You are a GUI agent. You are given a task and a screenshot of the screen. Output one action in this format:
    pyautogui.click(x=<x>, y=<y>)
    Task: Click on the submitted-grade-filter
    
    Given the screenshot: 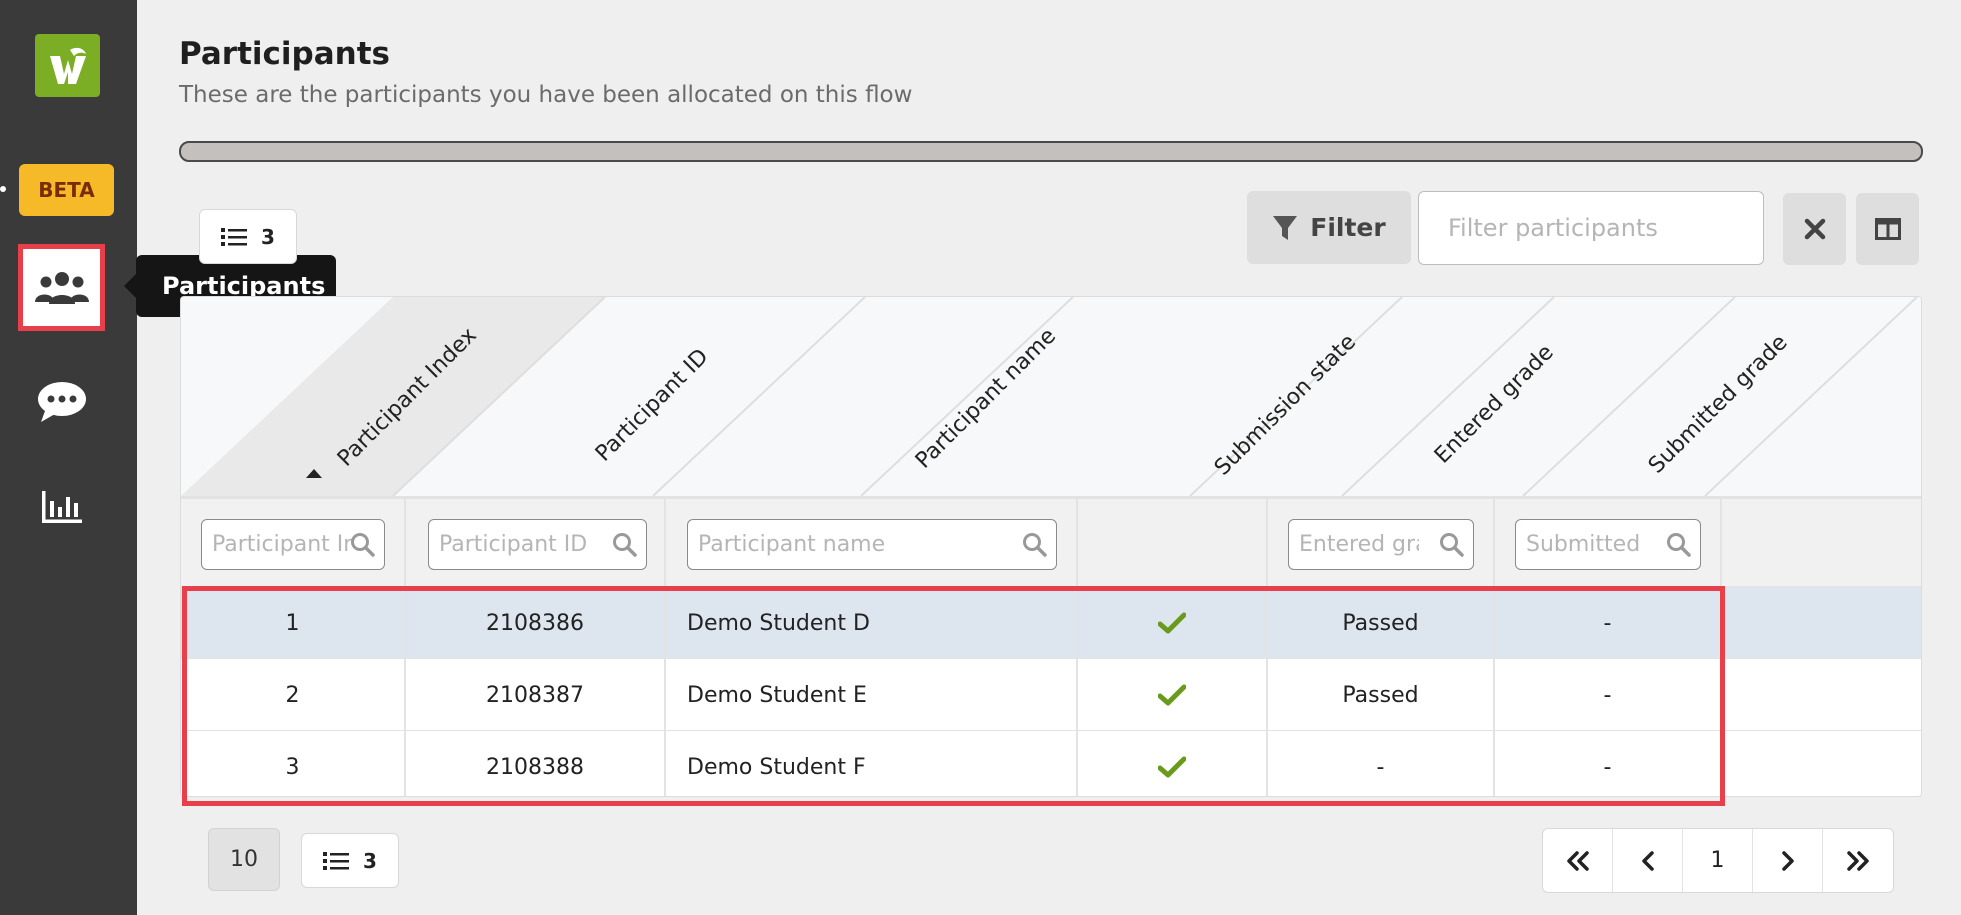 What is the action you would take?
    pyautogui.click(x=1608, y=544)
    